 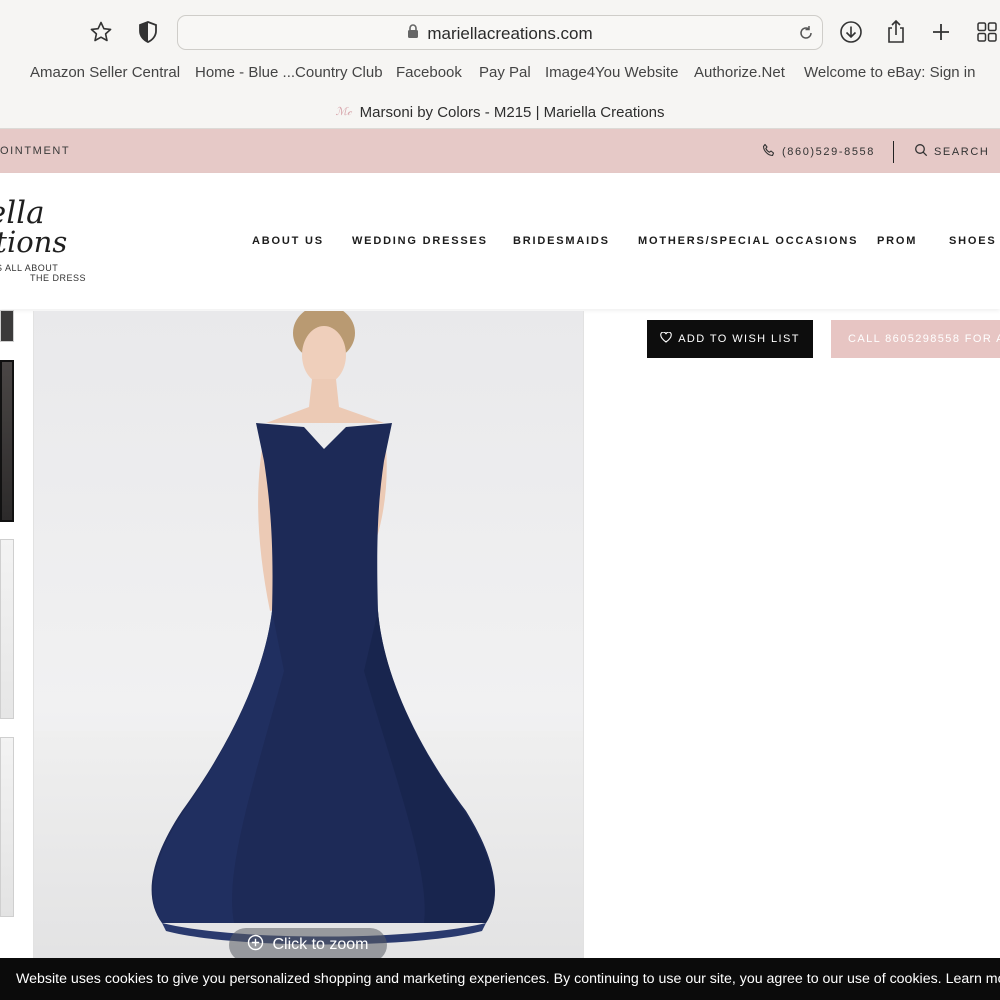 I want to click on logo-tagline-2: THE DRESS, so click(x=58, y=278).